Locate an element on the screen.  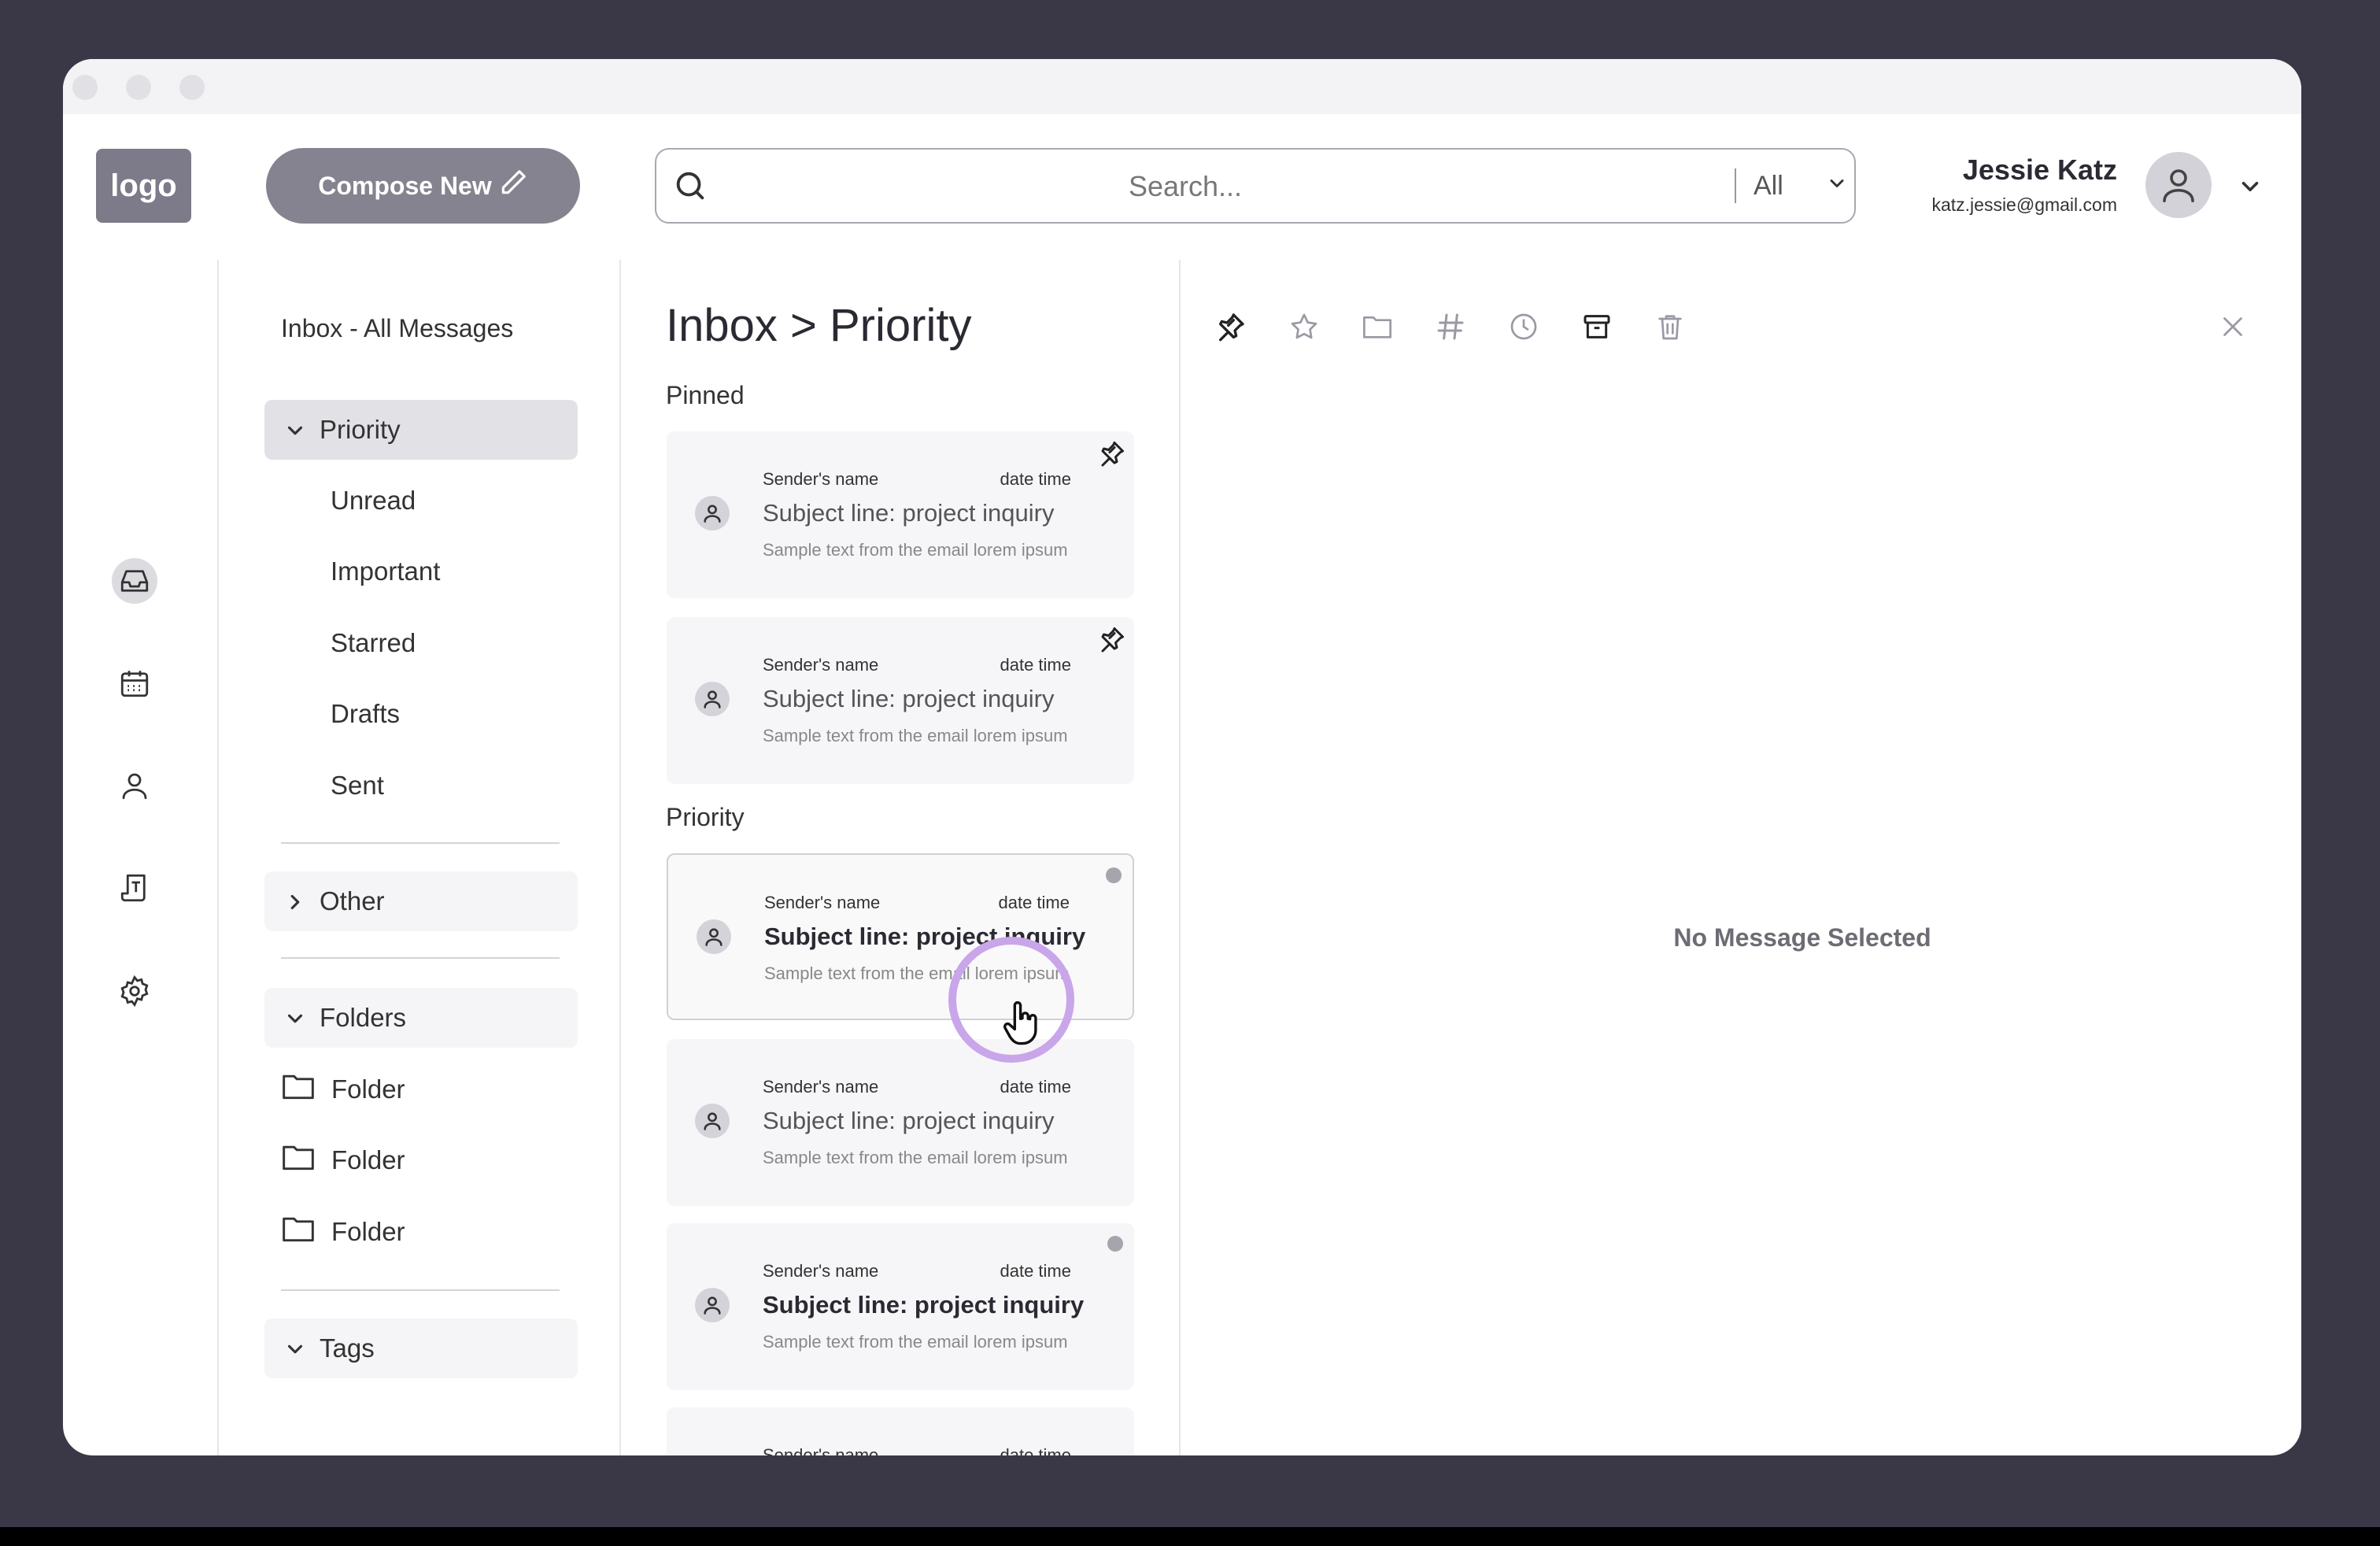
list-divider is located at coordinates (1180, 857).